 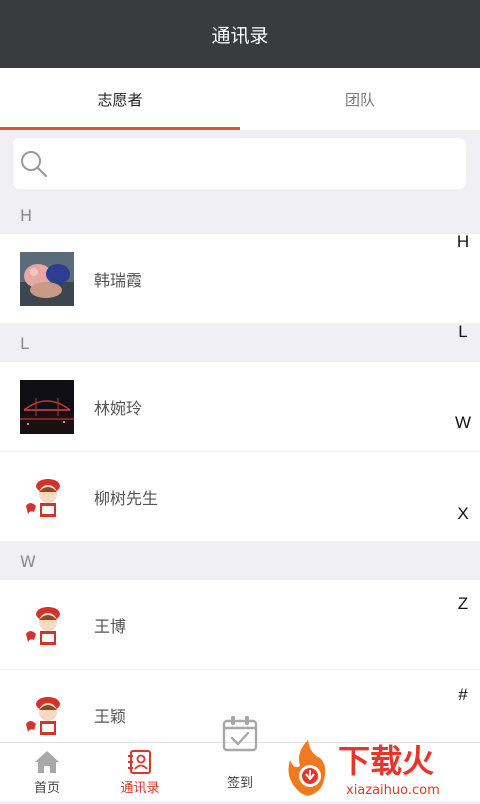 What do you see at coordinates (240, 625) in the screenshot?
I see `contact-row: 王博` at bounding box center [240, 625].